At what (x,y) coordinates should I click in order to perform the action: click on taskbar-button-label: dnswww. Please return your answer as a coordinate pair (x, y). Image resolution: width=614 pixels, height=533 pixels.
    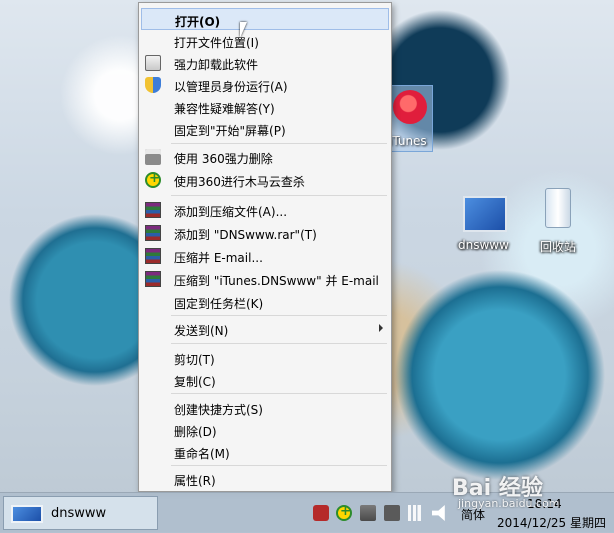
    Looking at the image, I should click on (79, 513).